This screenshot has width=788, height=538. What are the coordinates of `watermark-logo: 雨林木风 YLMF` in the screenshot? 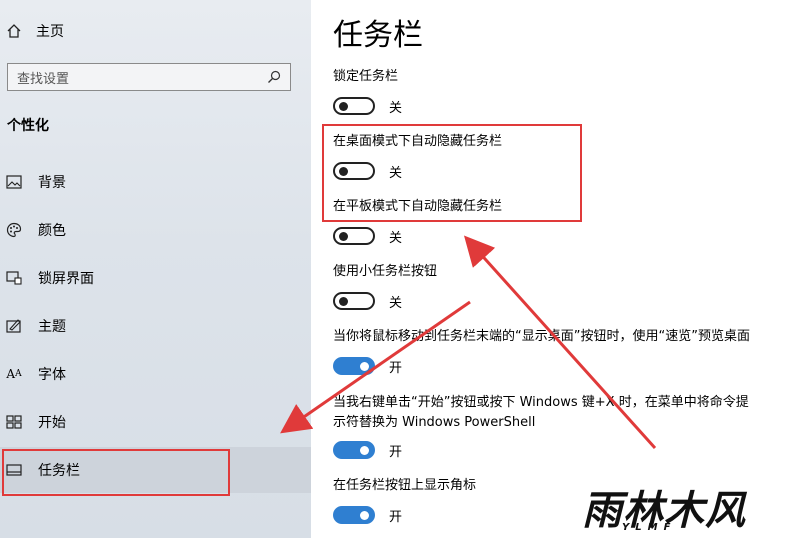 It's located at (682, 507).